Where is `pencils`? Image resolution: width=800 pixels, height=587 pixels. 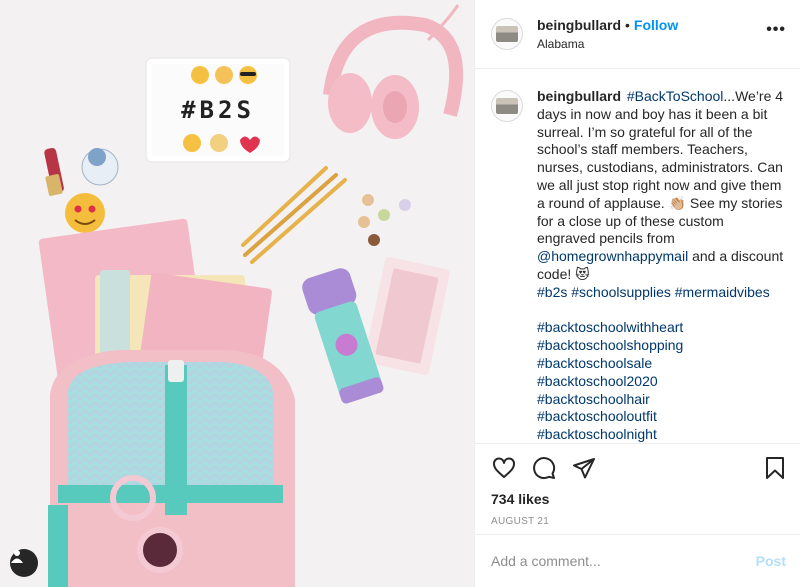
pencils is located at coordinates (294, 215).